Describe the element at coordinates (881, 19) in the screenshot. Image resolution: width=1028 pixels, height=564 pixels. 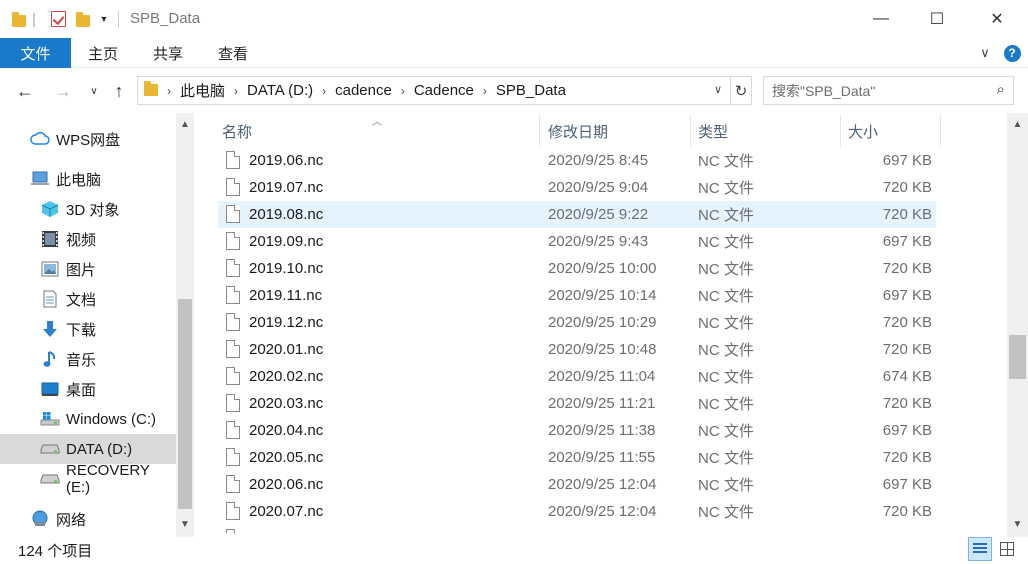
I see `minimize-button: —` at that location.